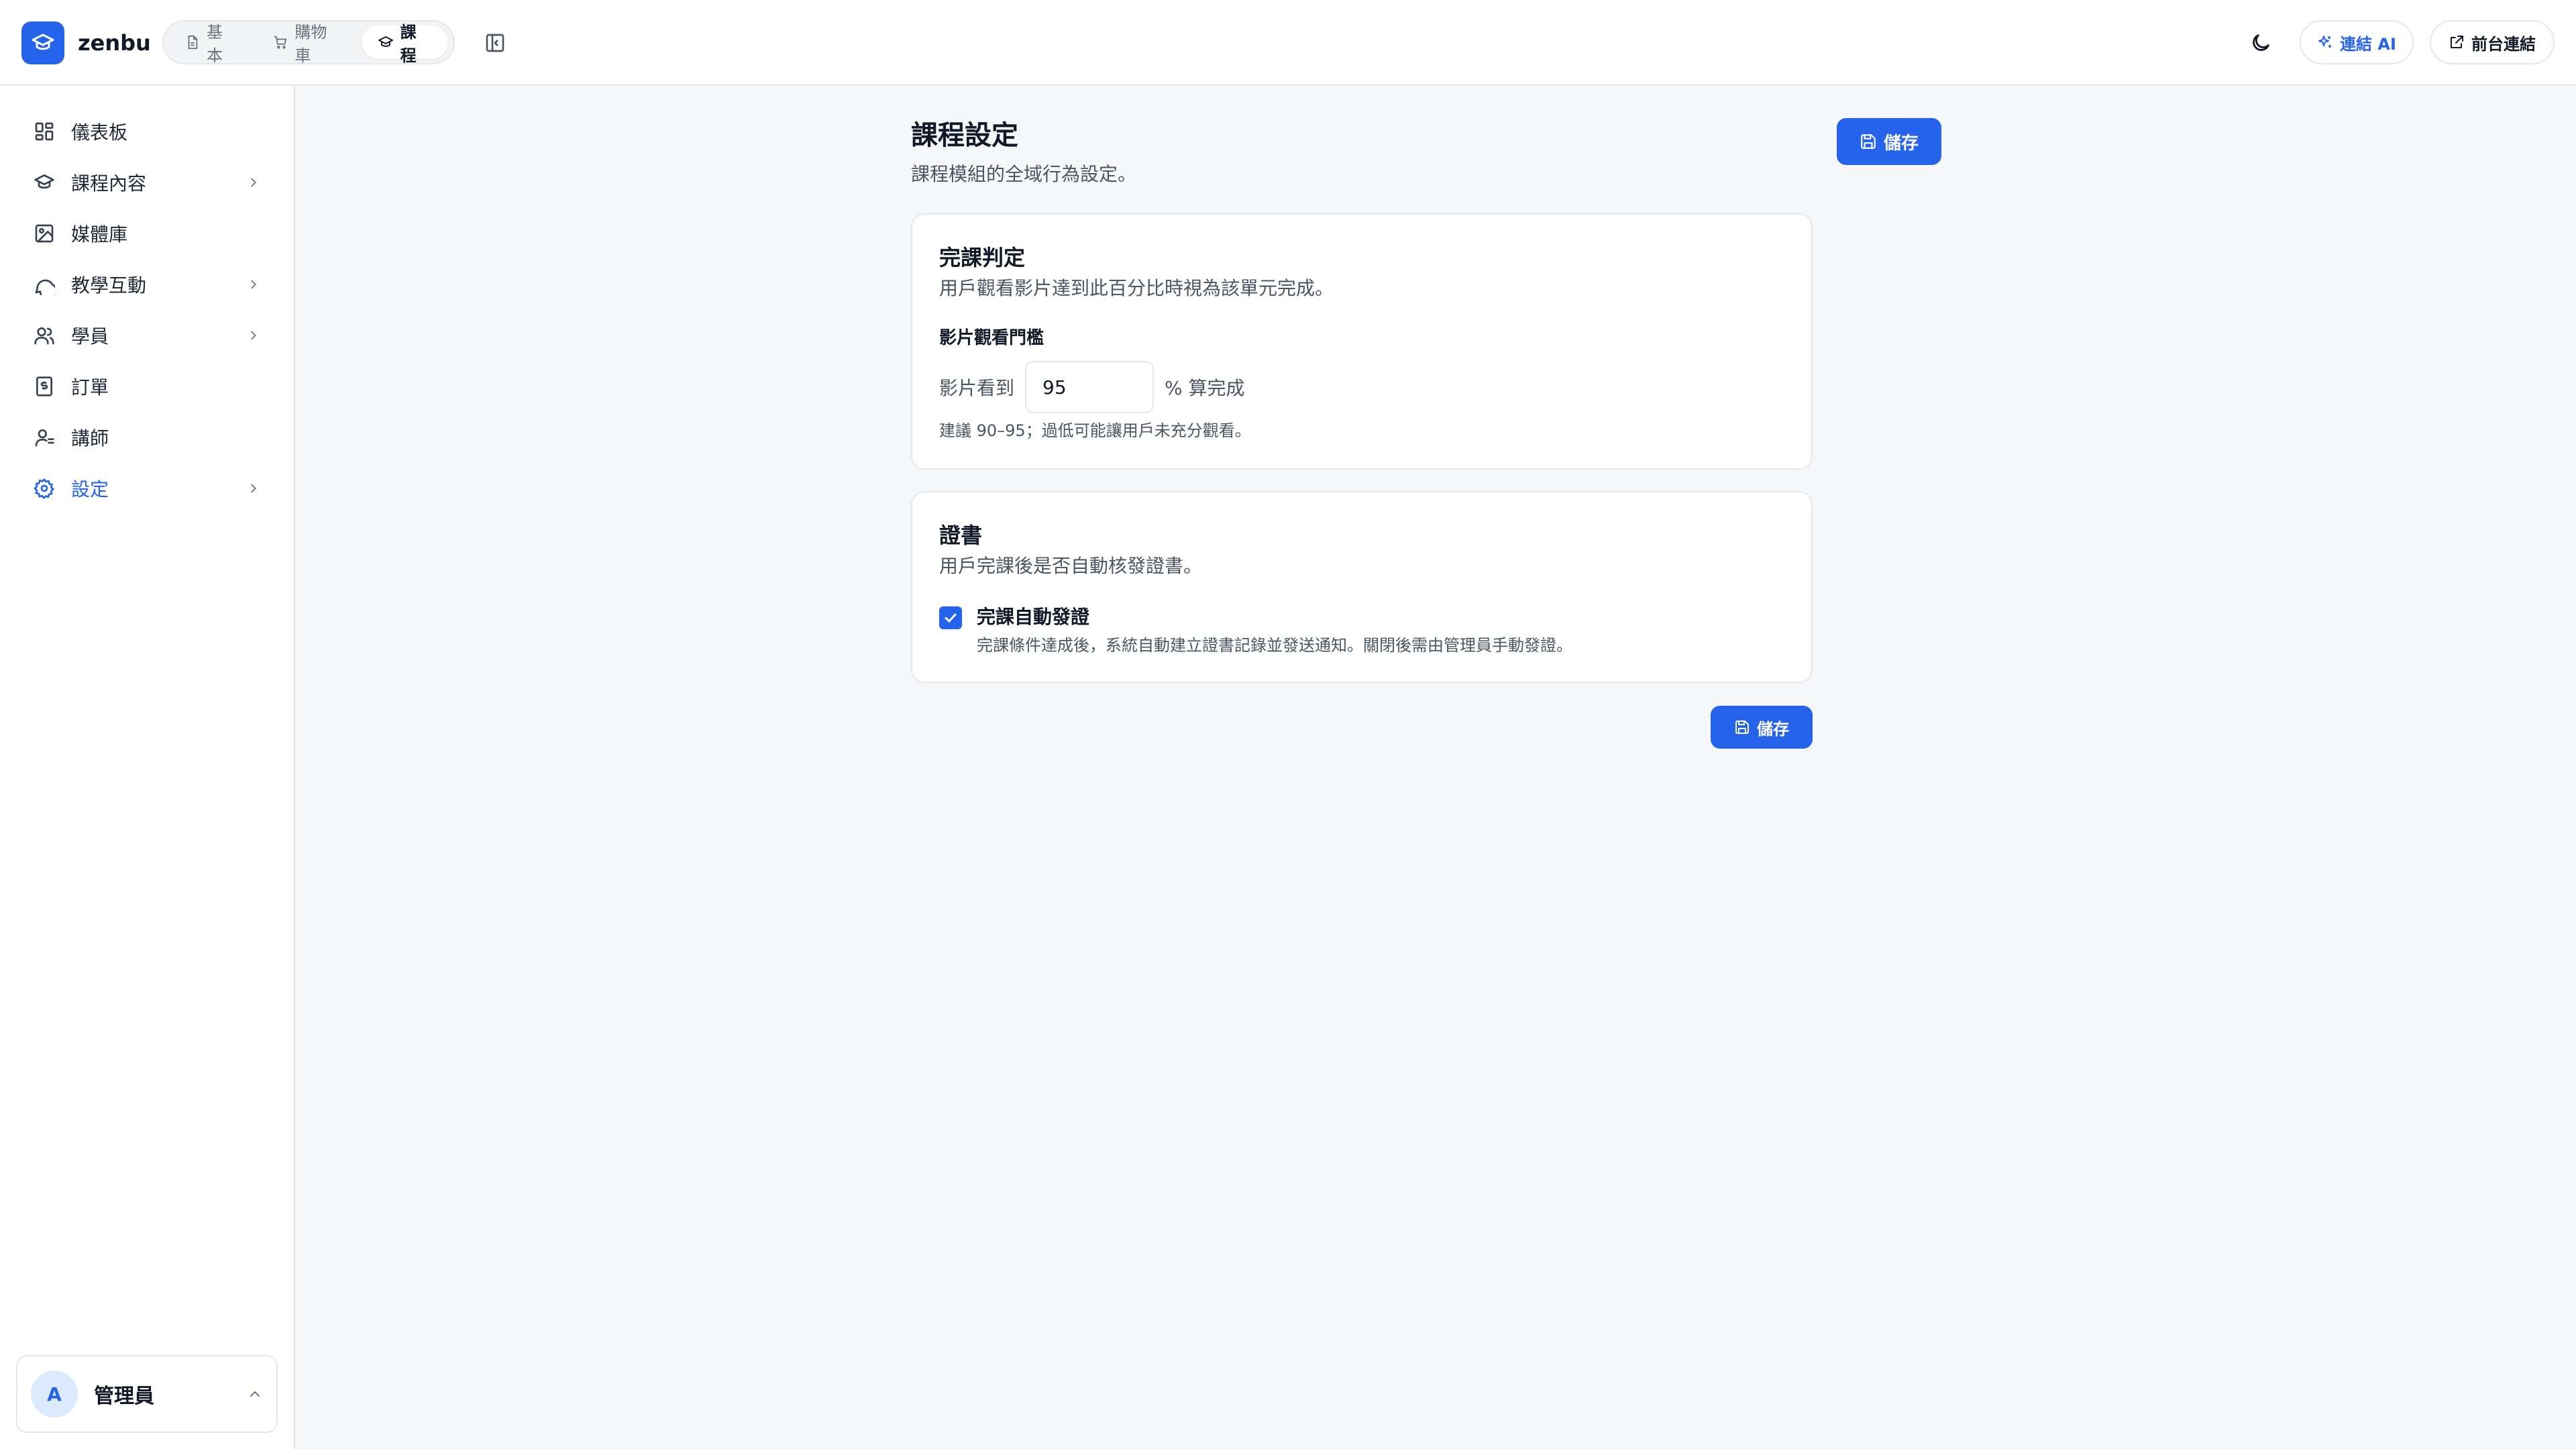 The width and height of the screenshot is (2576, 1449). What do you see at coordinates (147, 488) in the screenshot?
I see `sidebar-item-settings: 設定` at bounding box center [147, 488].